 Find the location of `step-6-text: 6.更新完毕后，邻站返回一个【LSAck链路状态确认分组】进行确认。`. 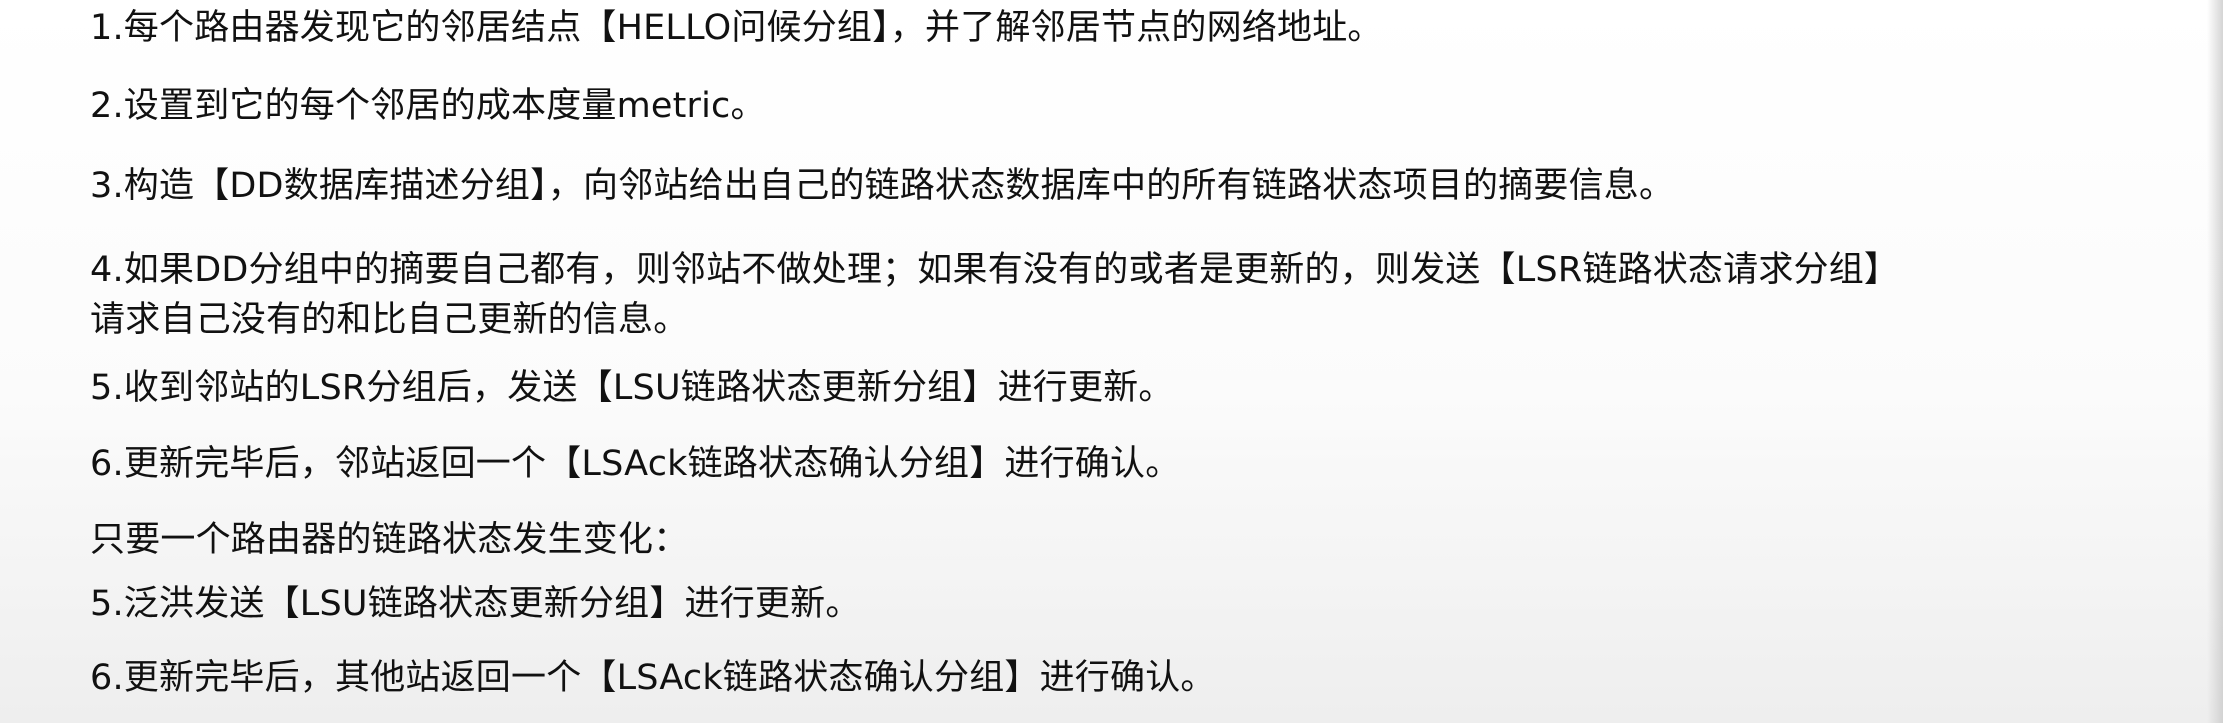

step-6-text: 6.更新完毕后，邻站返回一个【LSAck链路状态确认分组】进行确认。 is located at coordinates (635, 464).